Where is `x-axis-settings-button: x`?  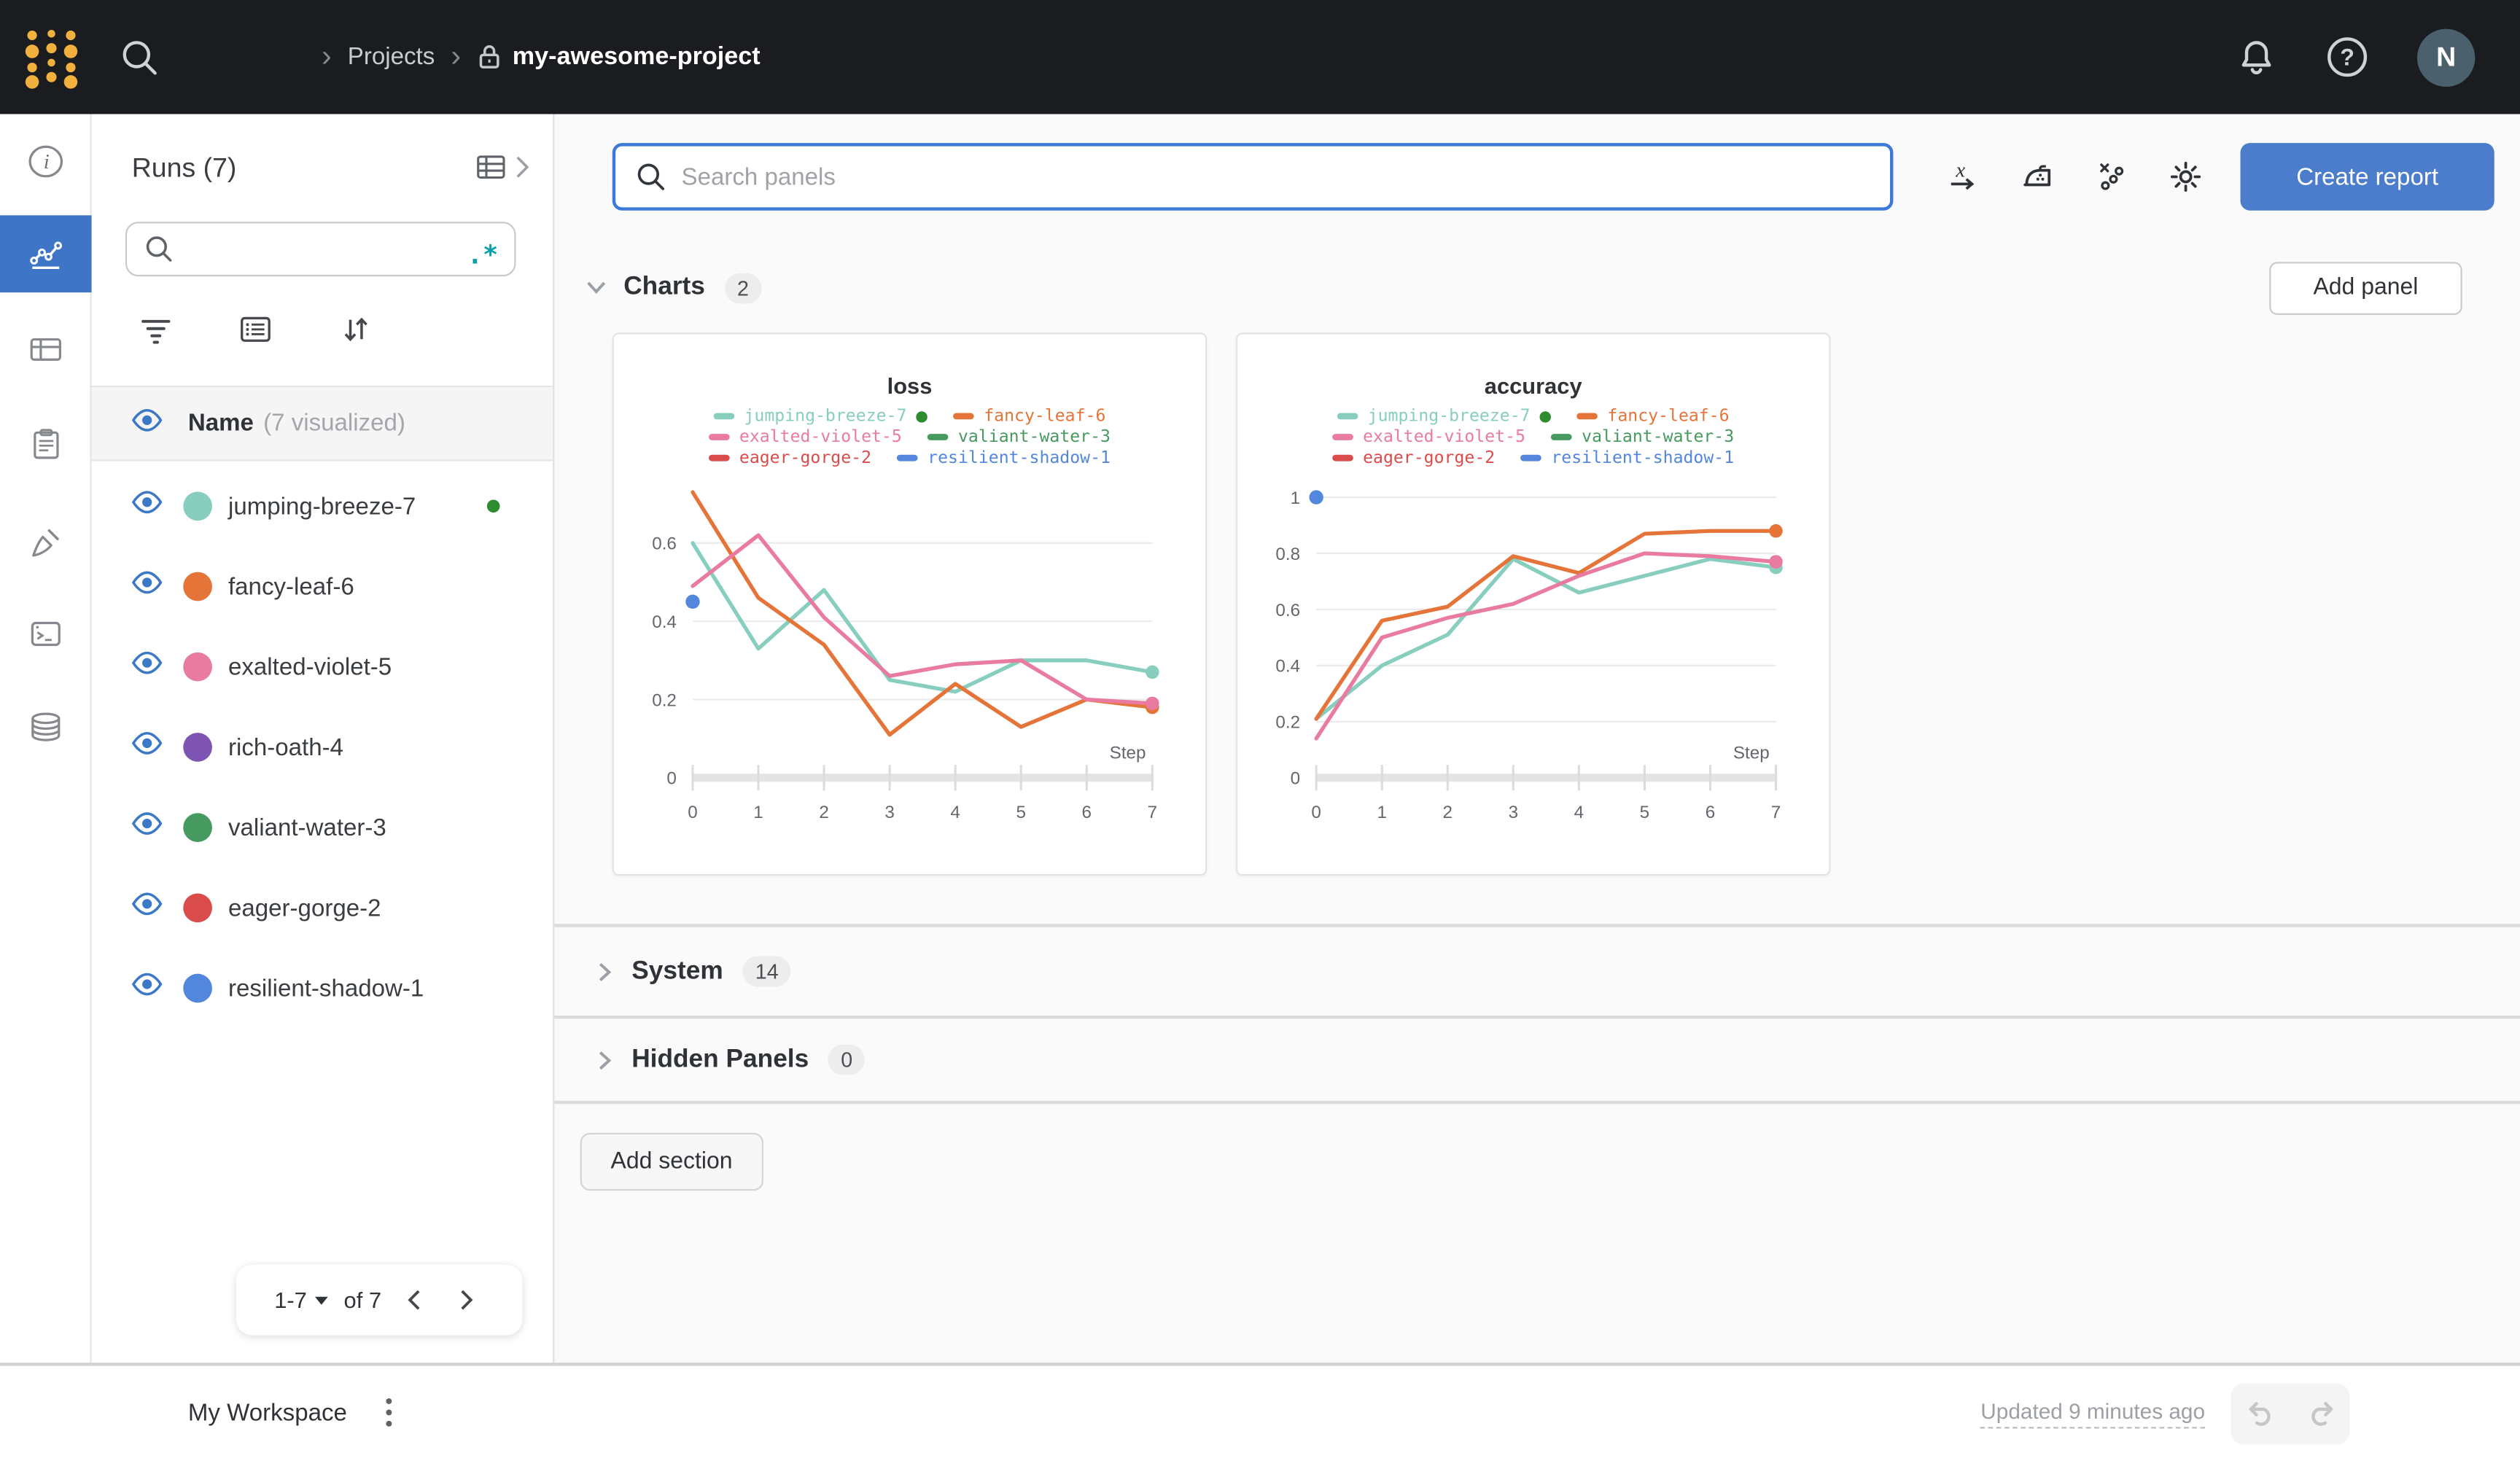
x-axis-settings-button: x is located at coordinates (1964, 176).